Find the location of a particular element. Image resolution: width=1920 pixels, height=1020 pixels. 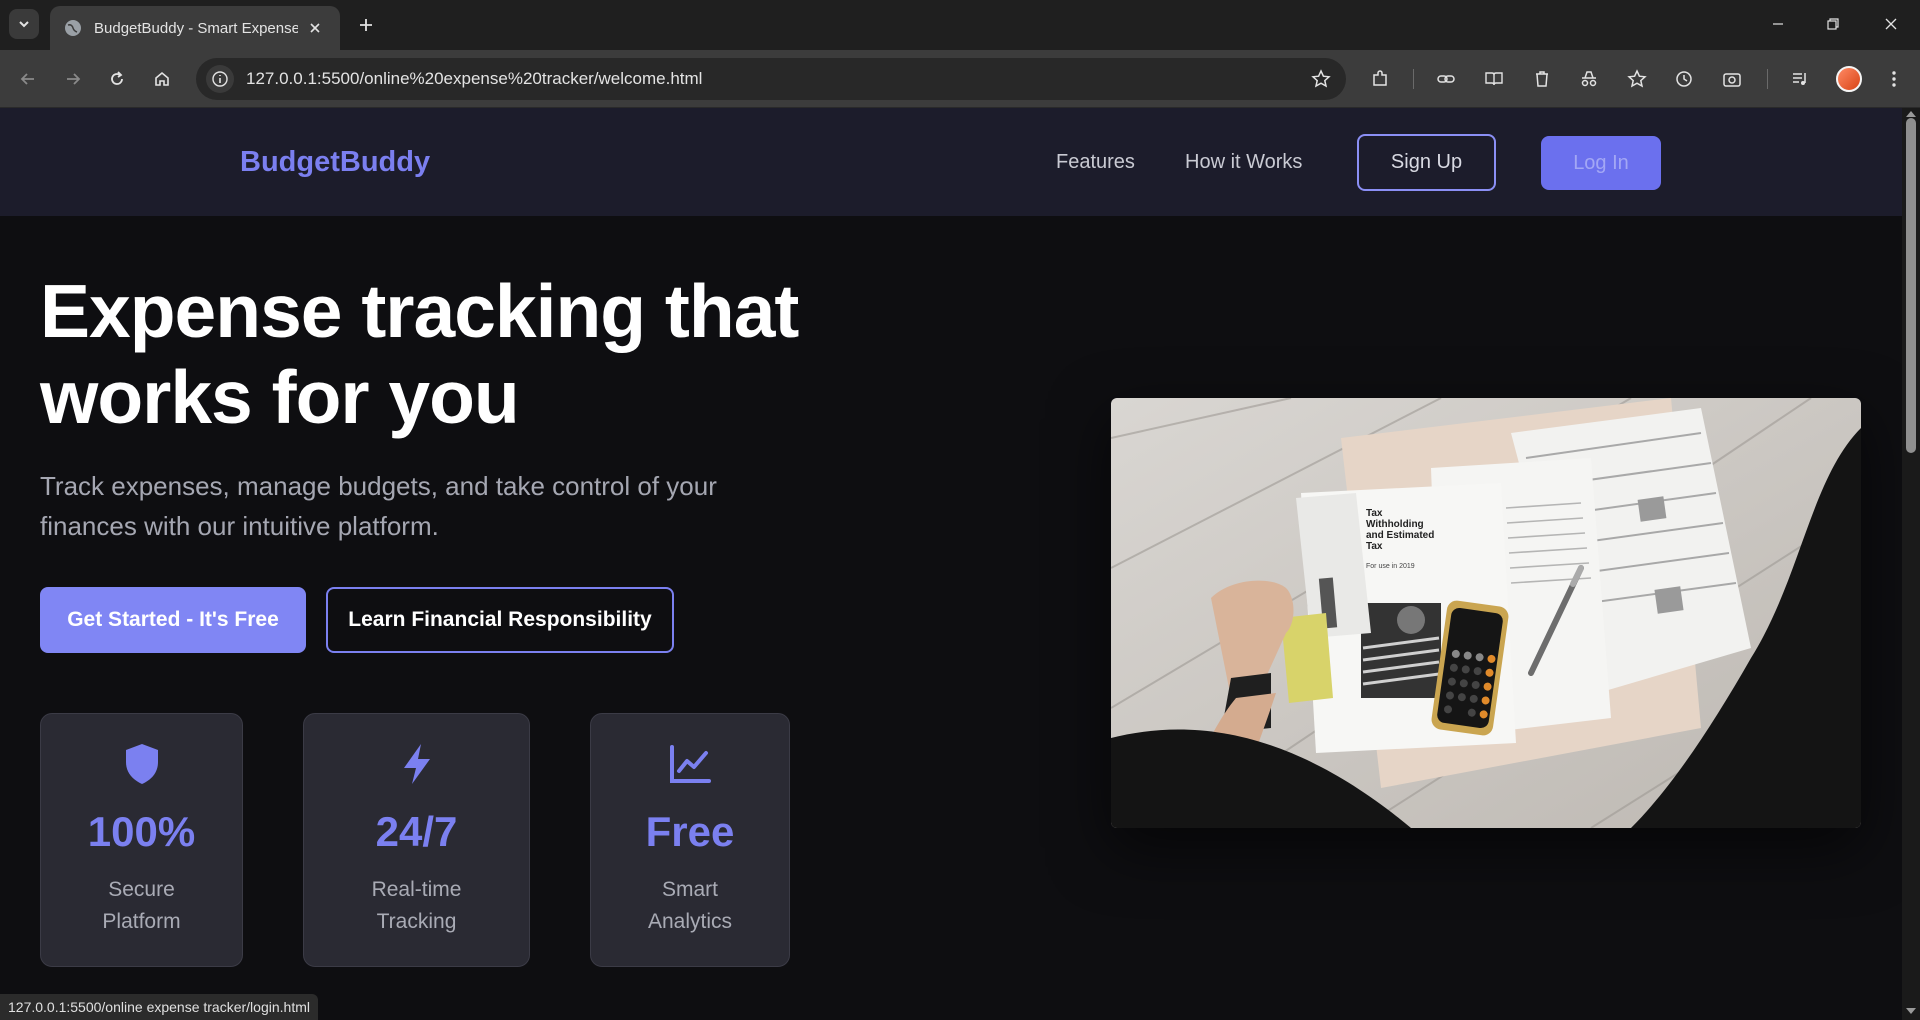

close-tab-icon is located at coordinates (315, 28).